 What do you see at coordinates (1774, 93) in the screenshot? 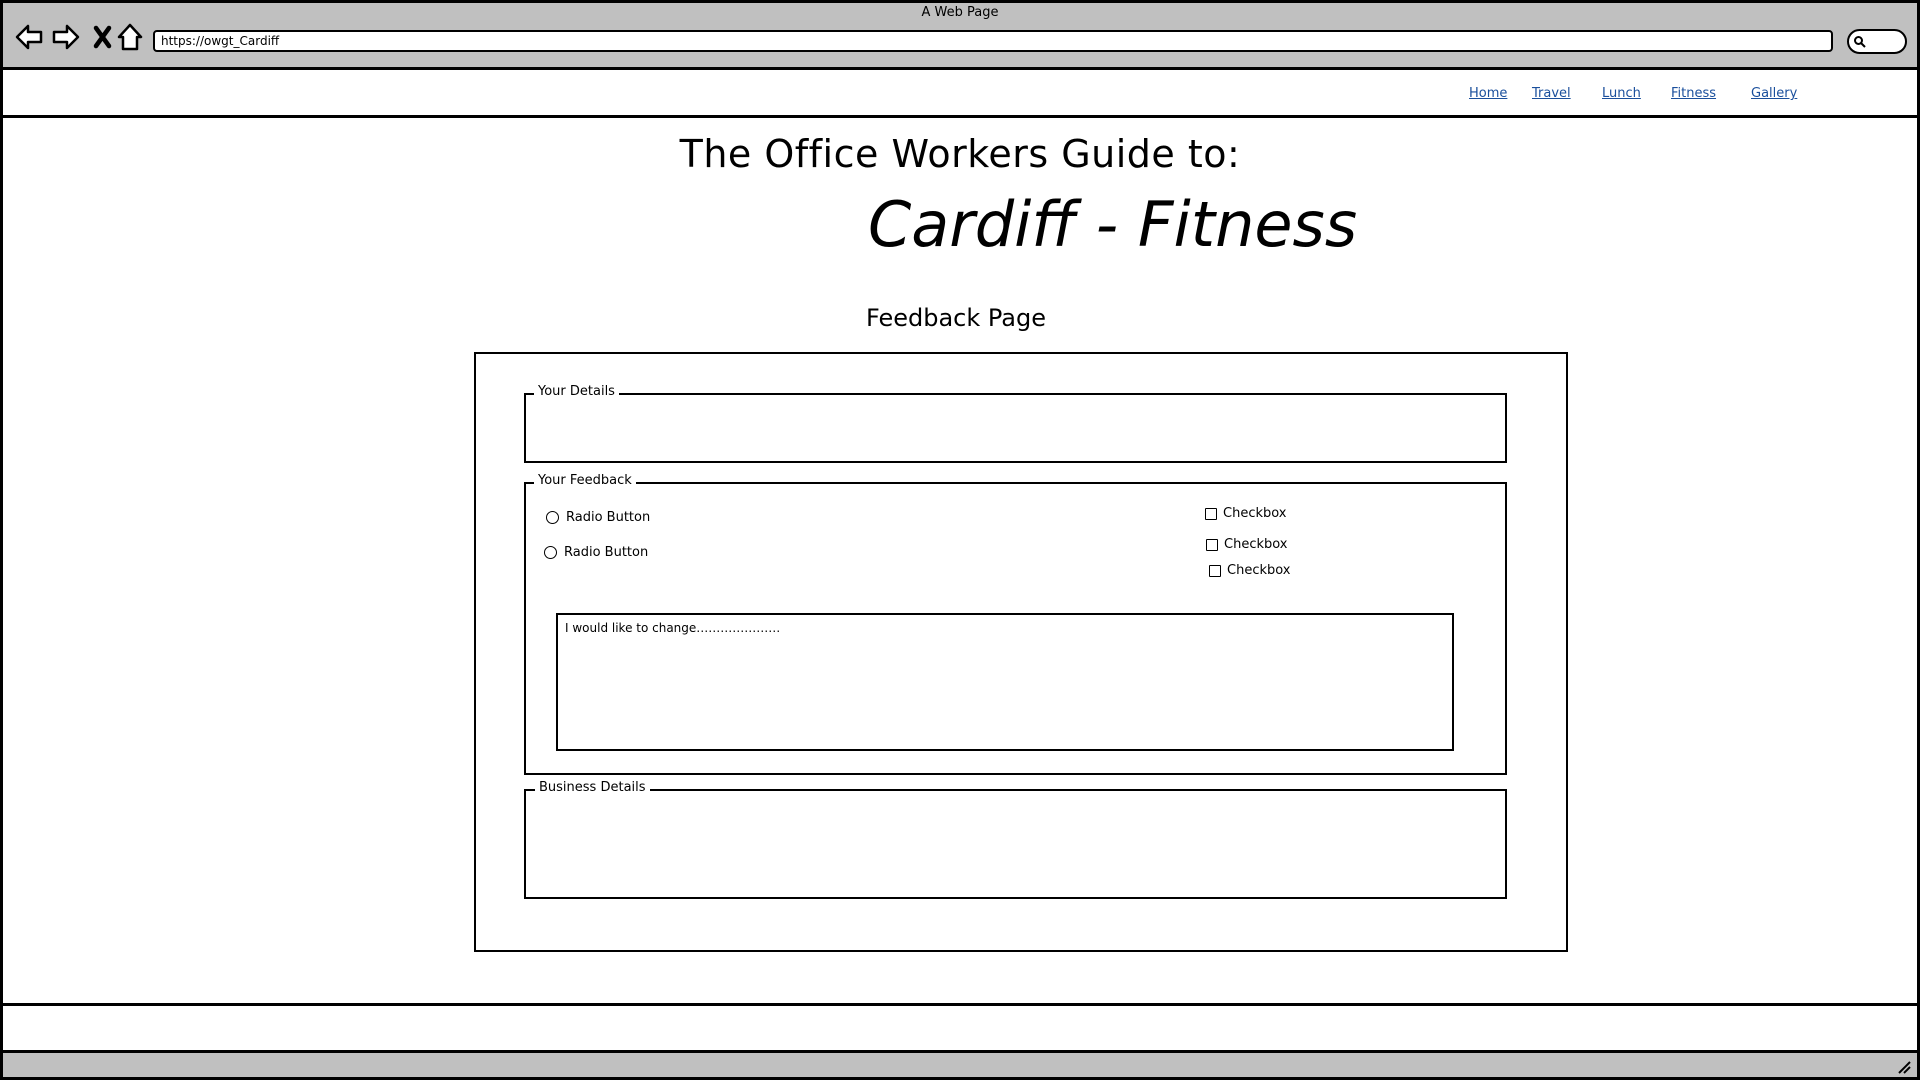
I see `nav-link-gallery: Gallery` at bounding box center [1774, 93].